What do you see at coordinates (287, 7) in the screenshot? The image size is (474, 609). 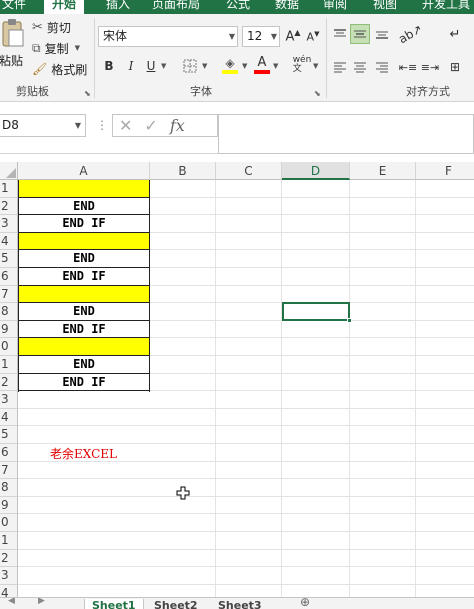 I see `tab-data: 数据` at bounding box center [287, 7].